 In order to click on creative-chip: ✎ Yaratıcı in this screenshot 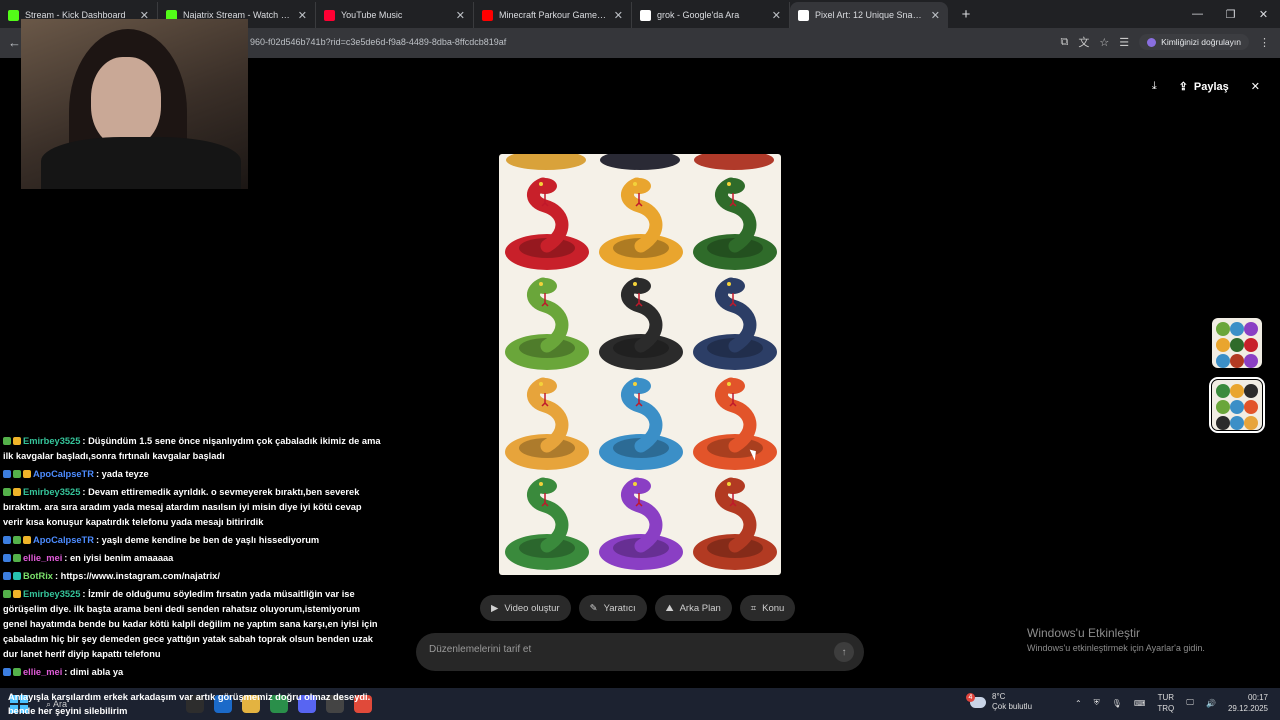, I will do `click(612, 608)`.